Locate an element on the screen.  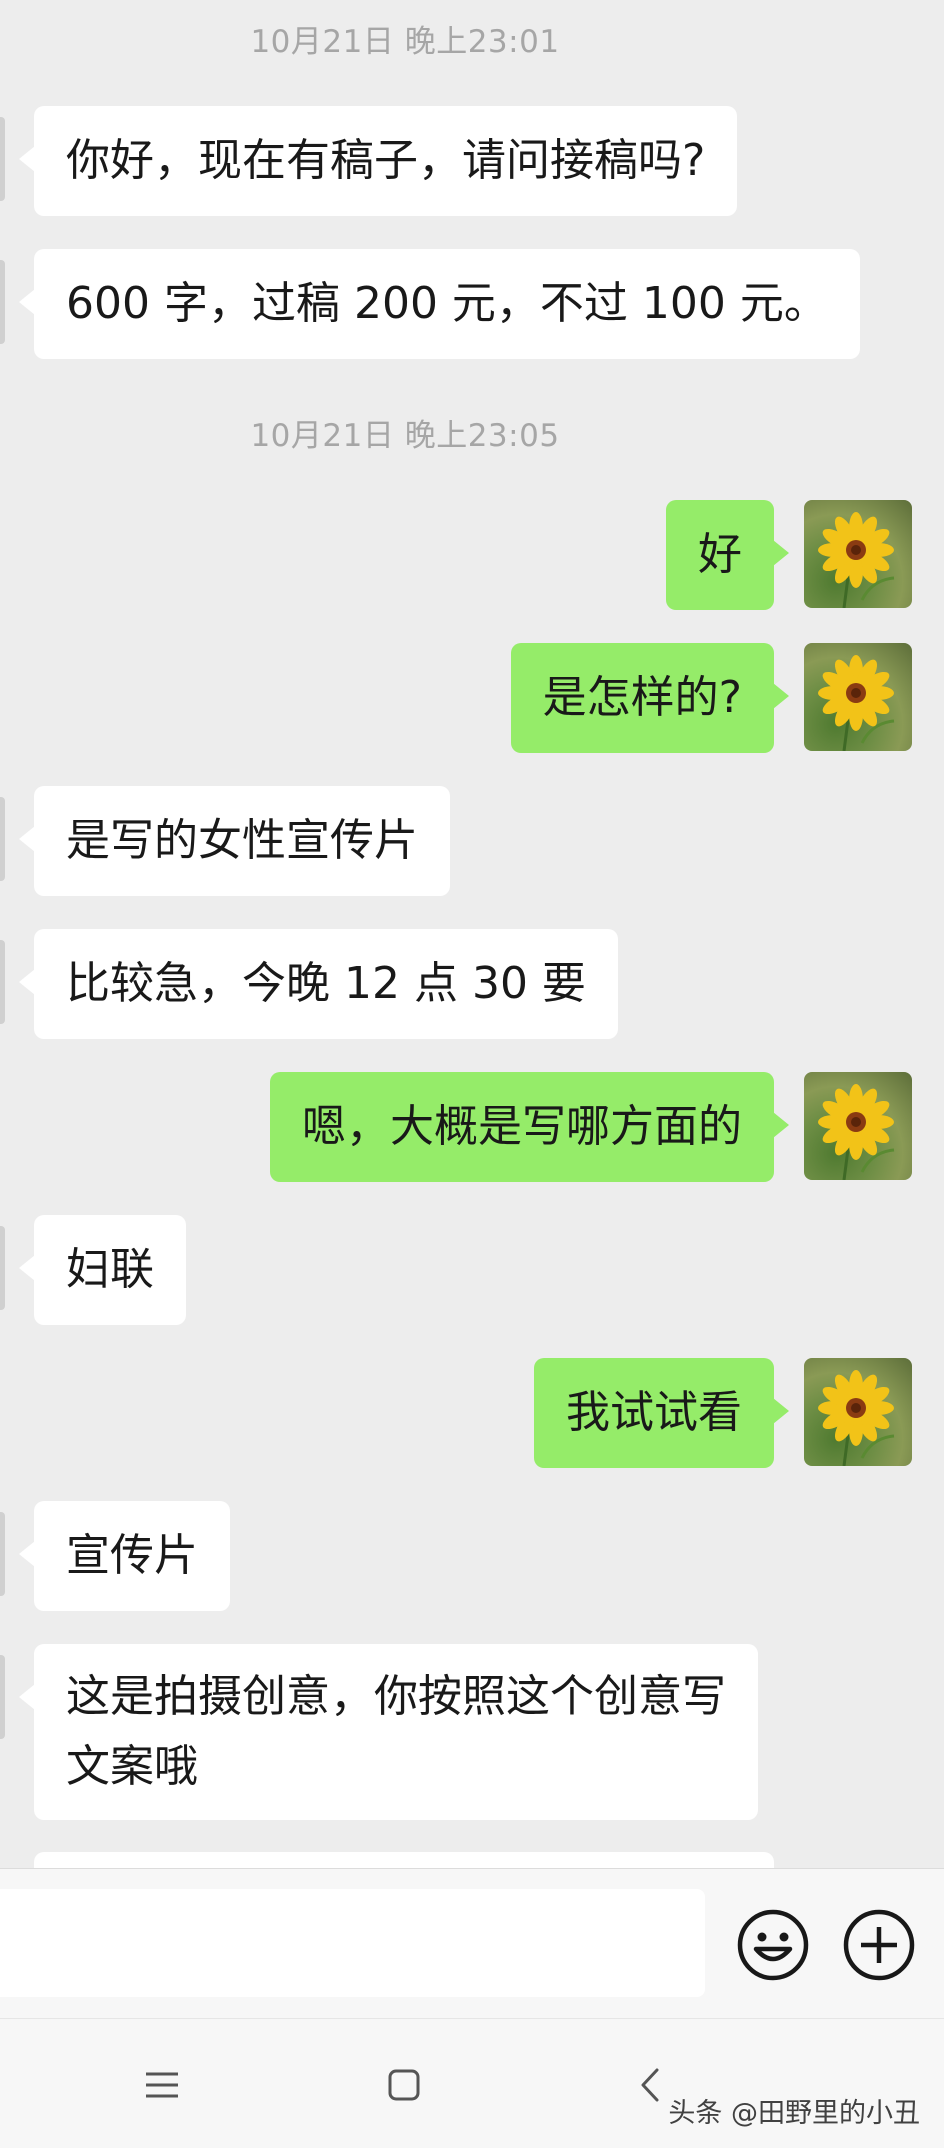
incoming-message-bubble: 比较急，今晚 12 点 30 要 is located at coordinates (318, 984).